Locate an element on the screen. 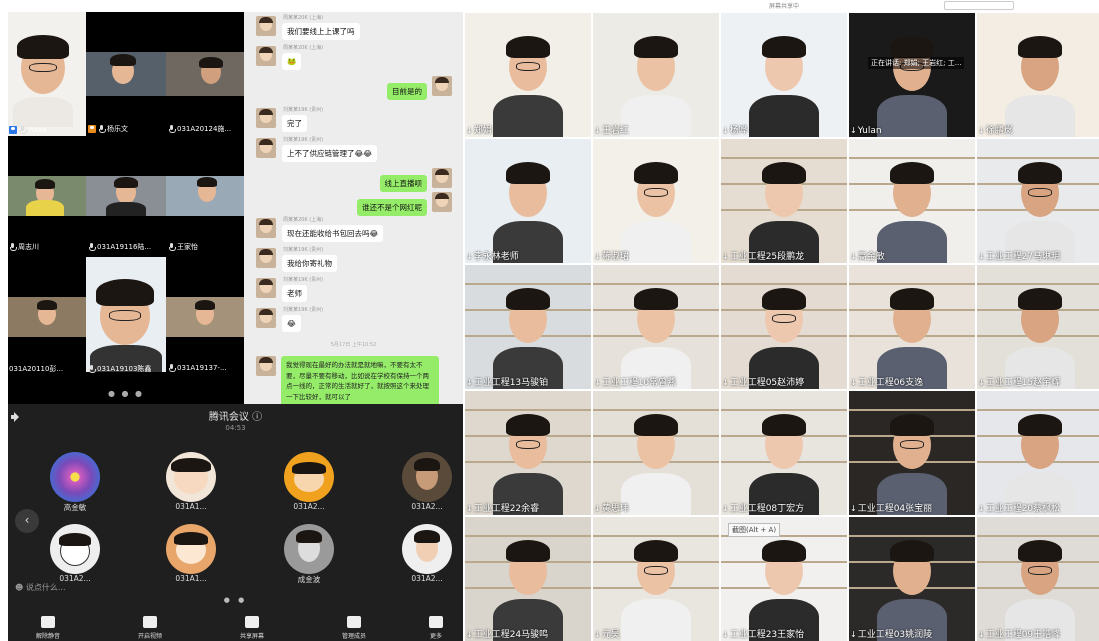  chat-bubble: 现在还能收给书包回去吗😂 is located at coordinates (333, 233).